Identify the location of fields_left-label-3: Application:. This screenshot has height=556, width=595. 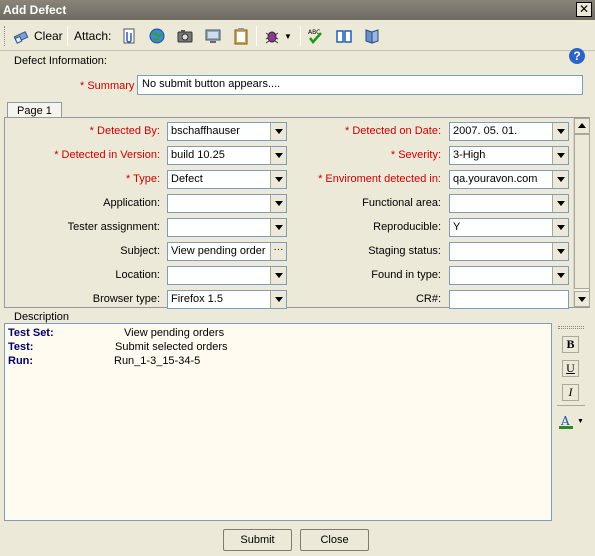
(131, 203).